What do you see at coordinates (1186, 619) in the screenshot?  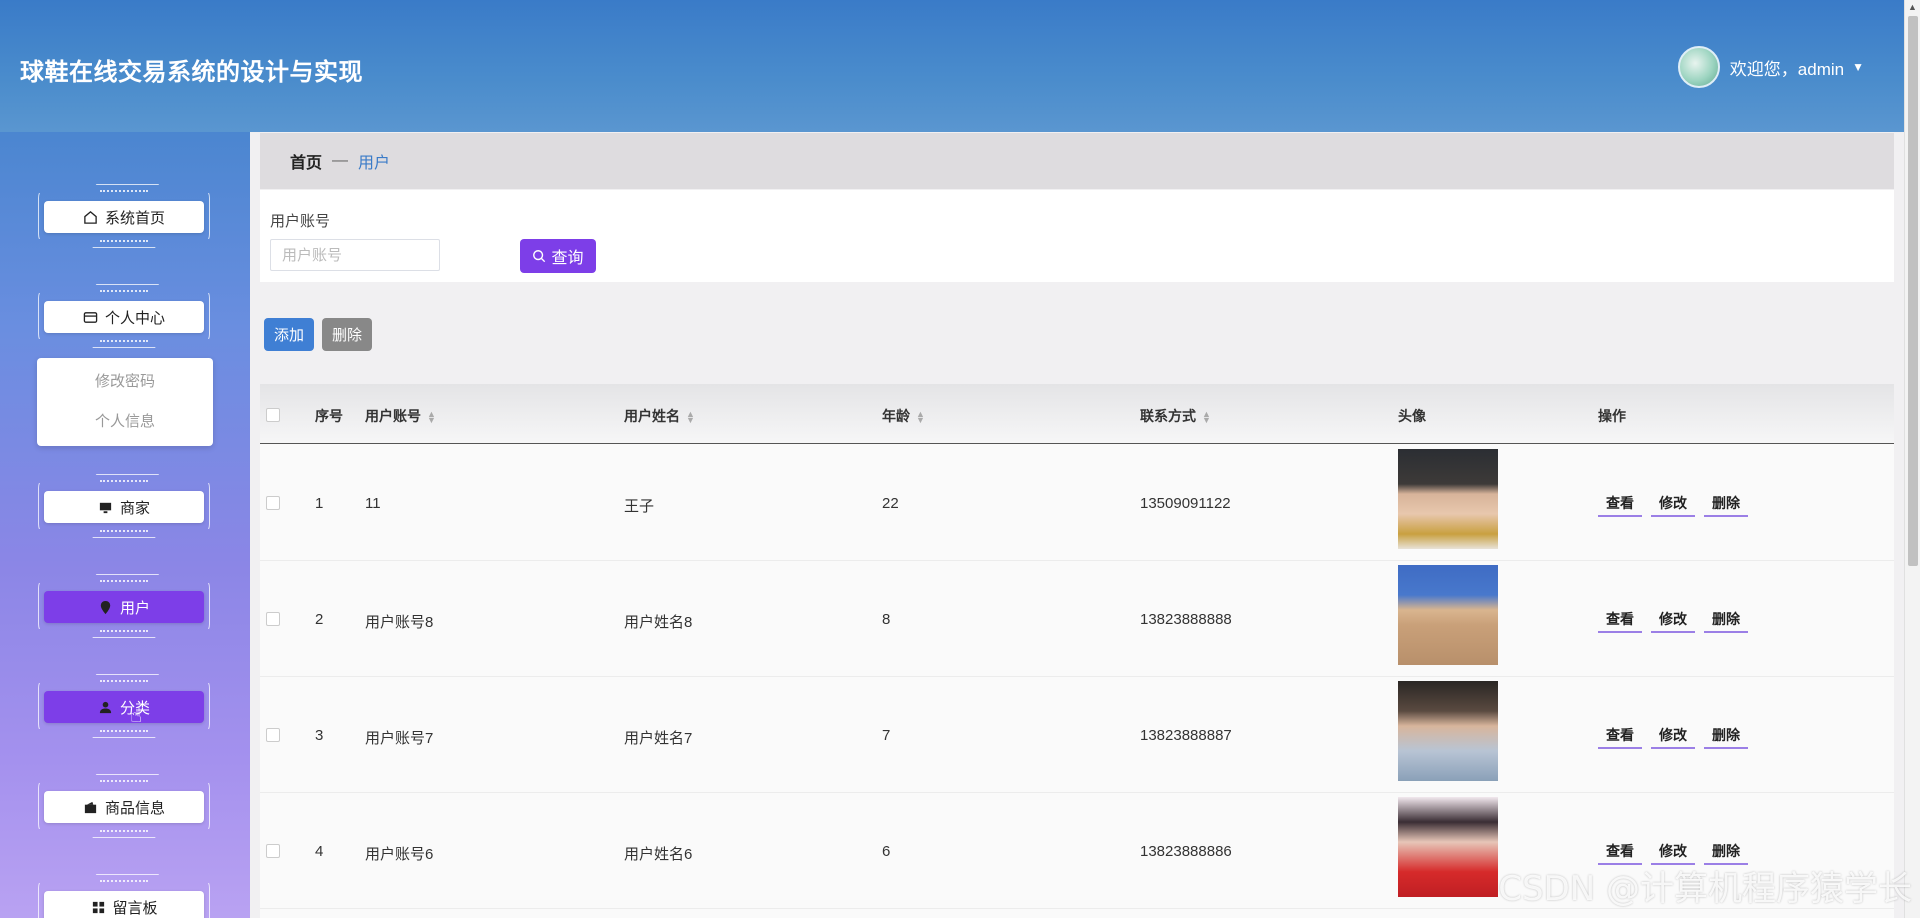 I see `cell-phone: 13823888888` at bounding box center [1186, 619].